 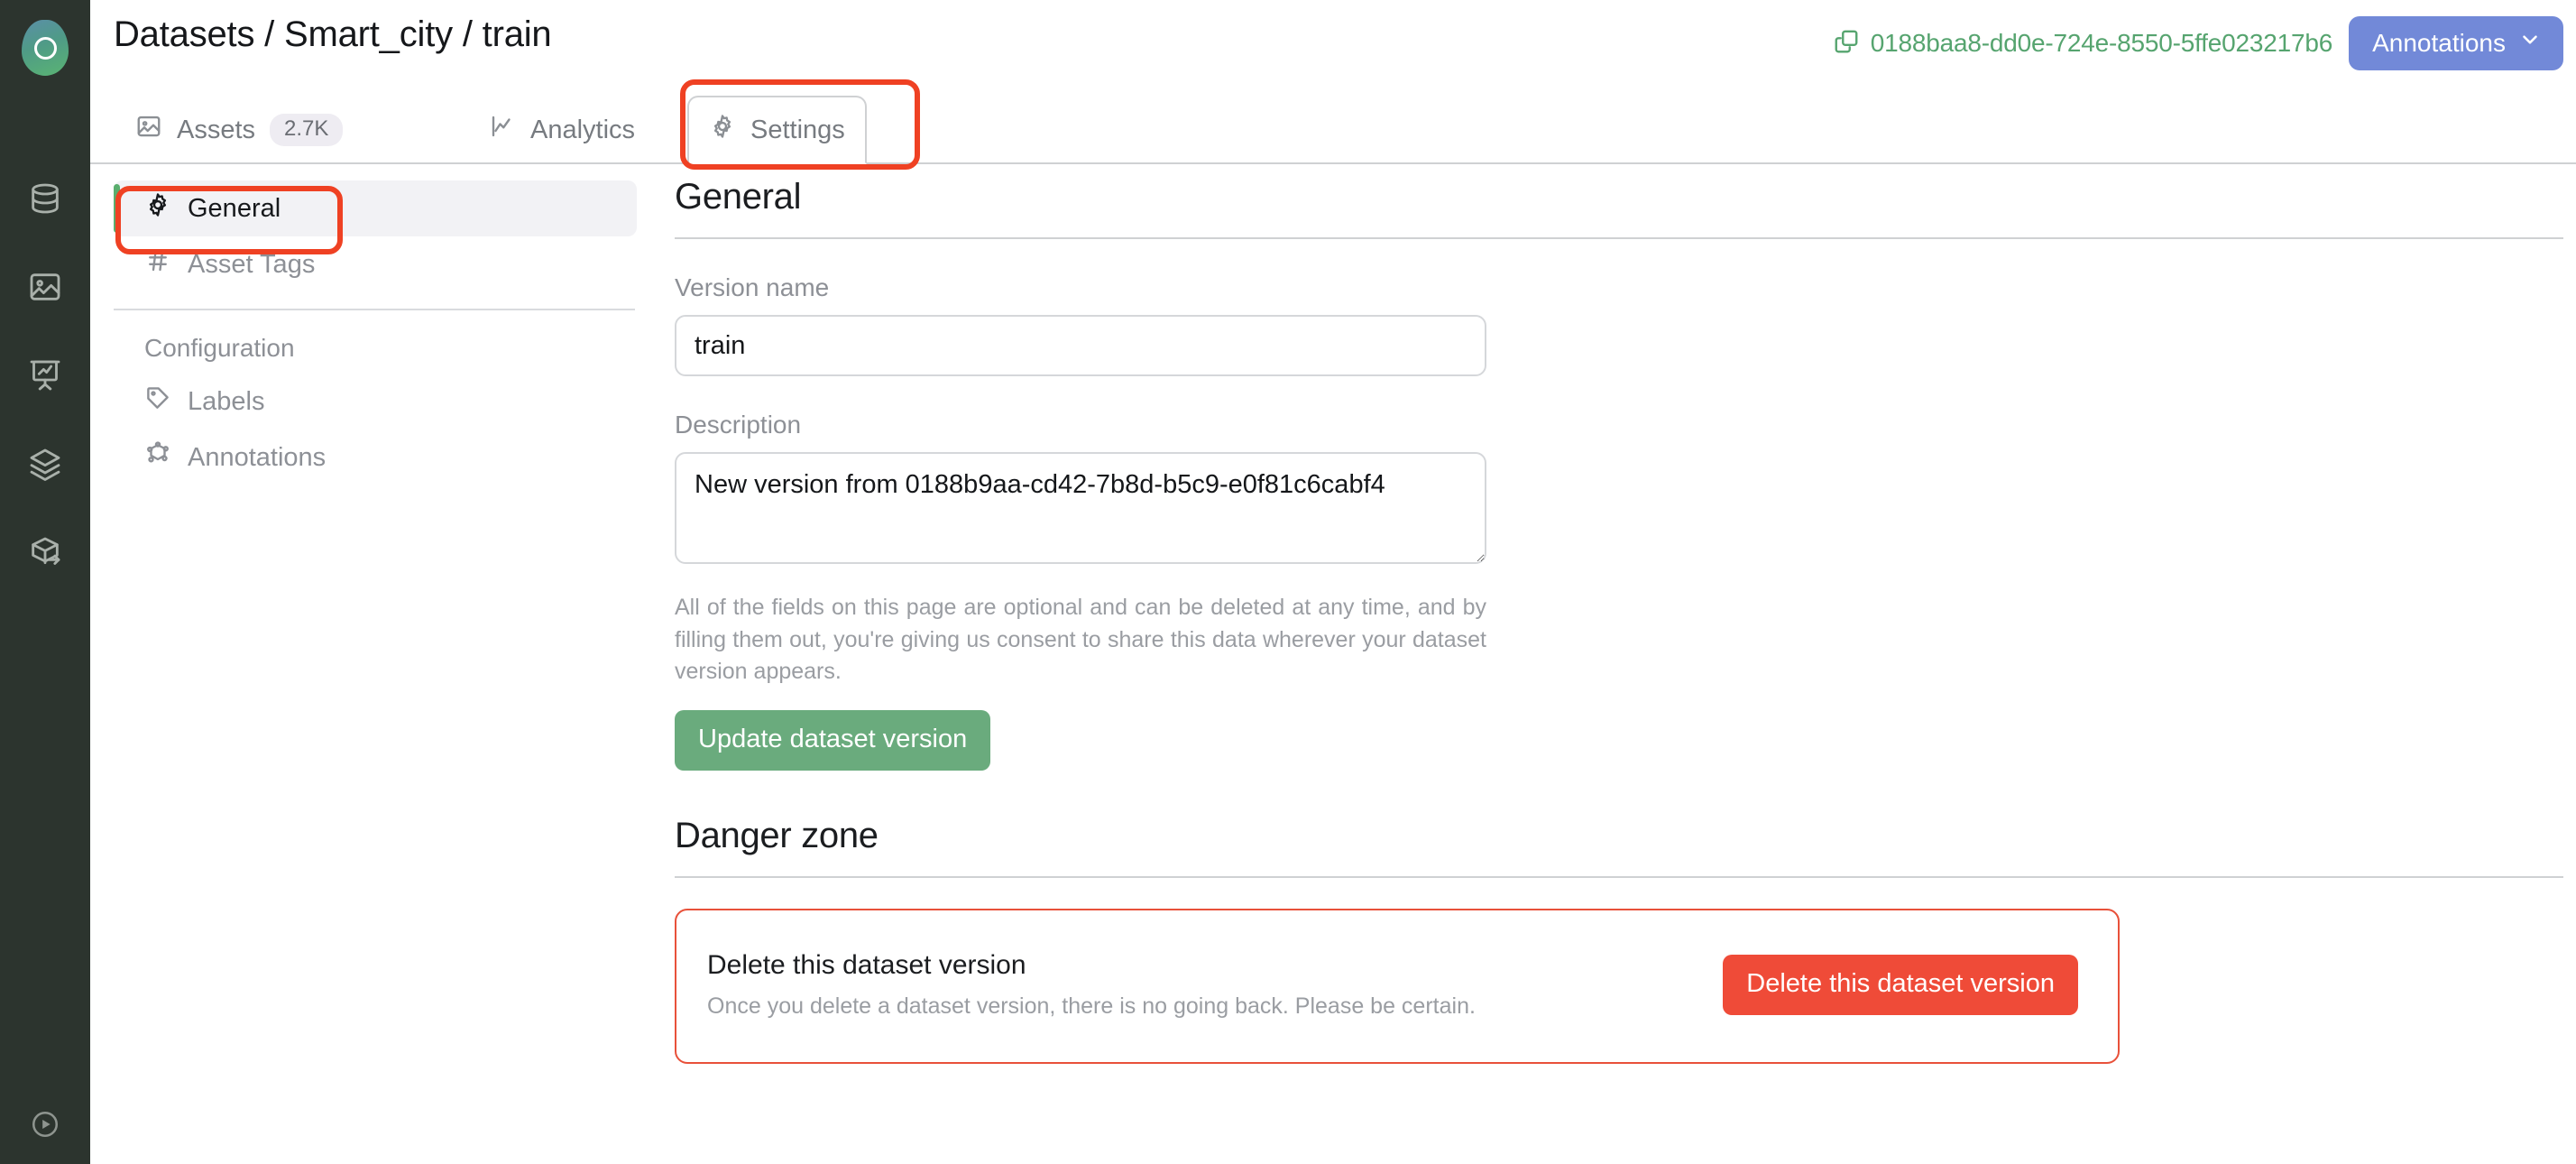 What do you see at coordinates (226, 401) in the screenshot?
I see `sidebar-item-labels-label: Labels` at bounding box center [226, 401].